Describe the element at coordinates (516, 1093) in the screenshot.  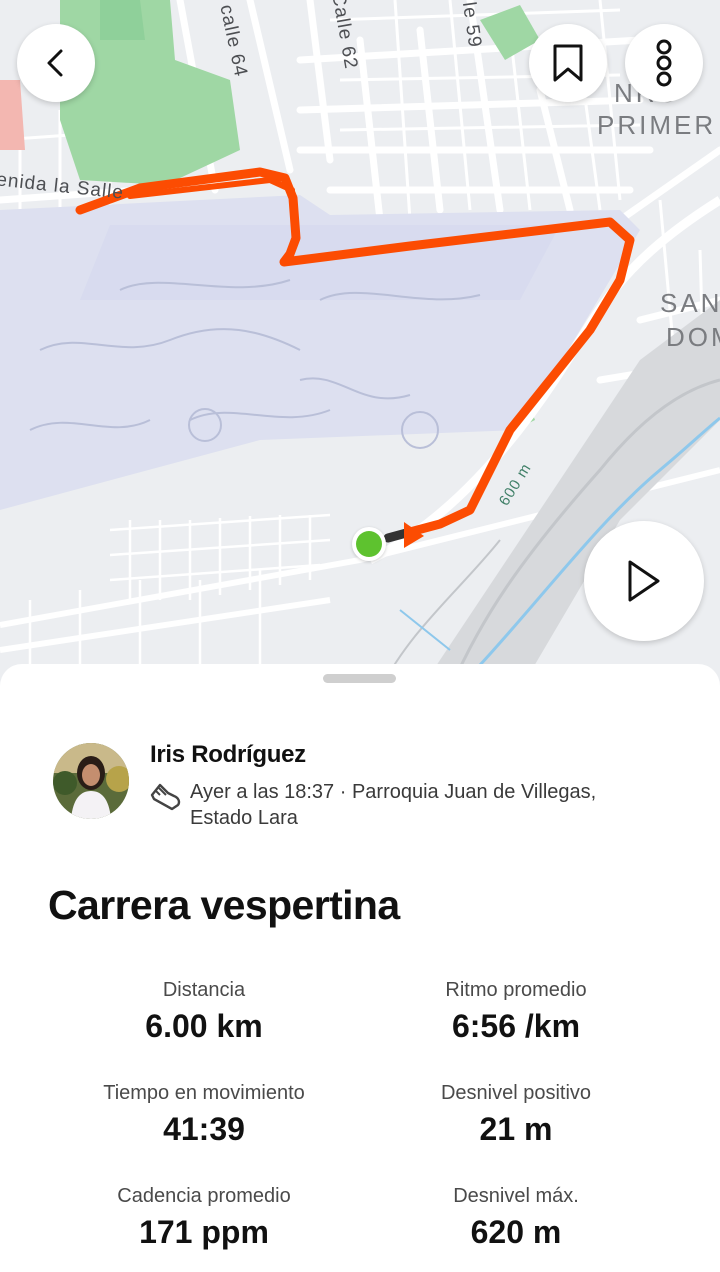
I see `stat-label: Desnivel positivo` at that location.